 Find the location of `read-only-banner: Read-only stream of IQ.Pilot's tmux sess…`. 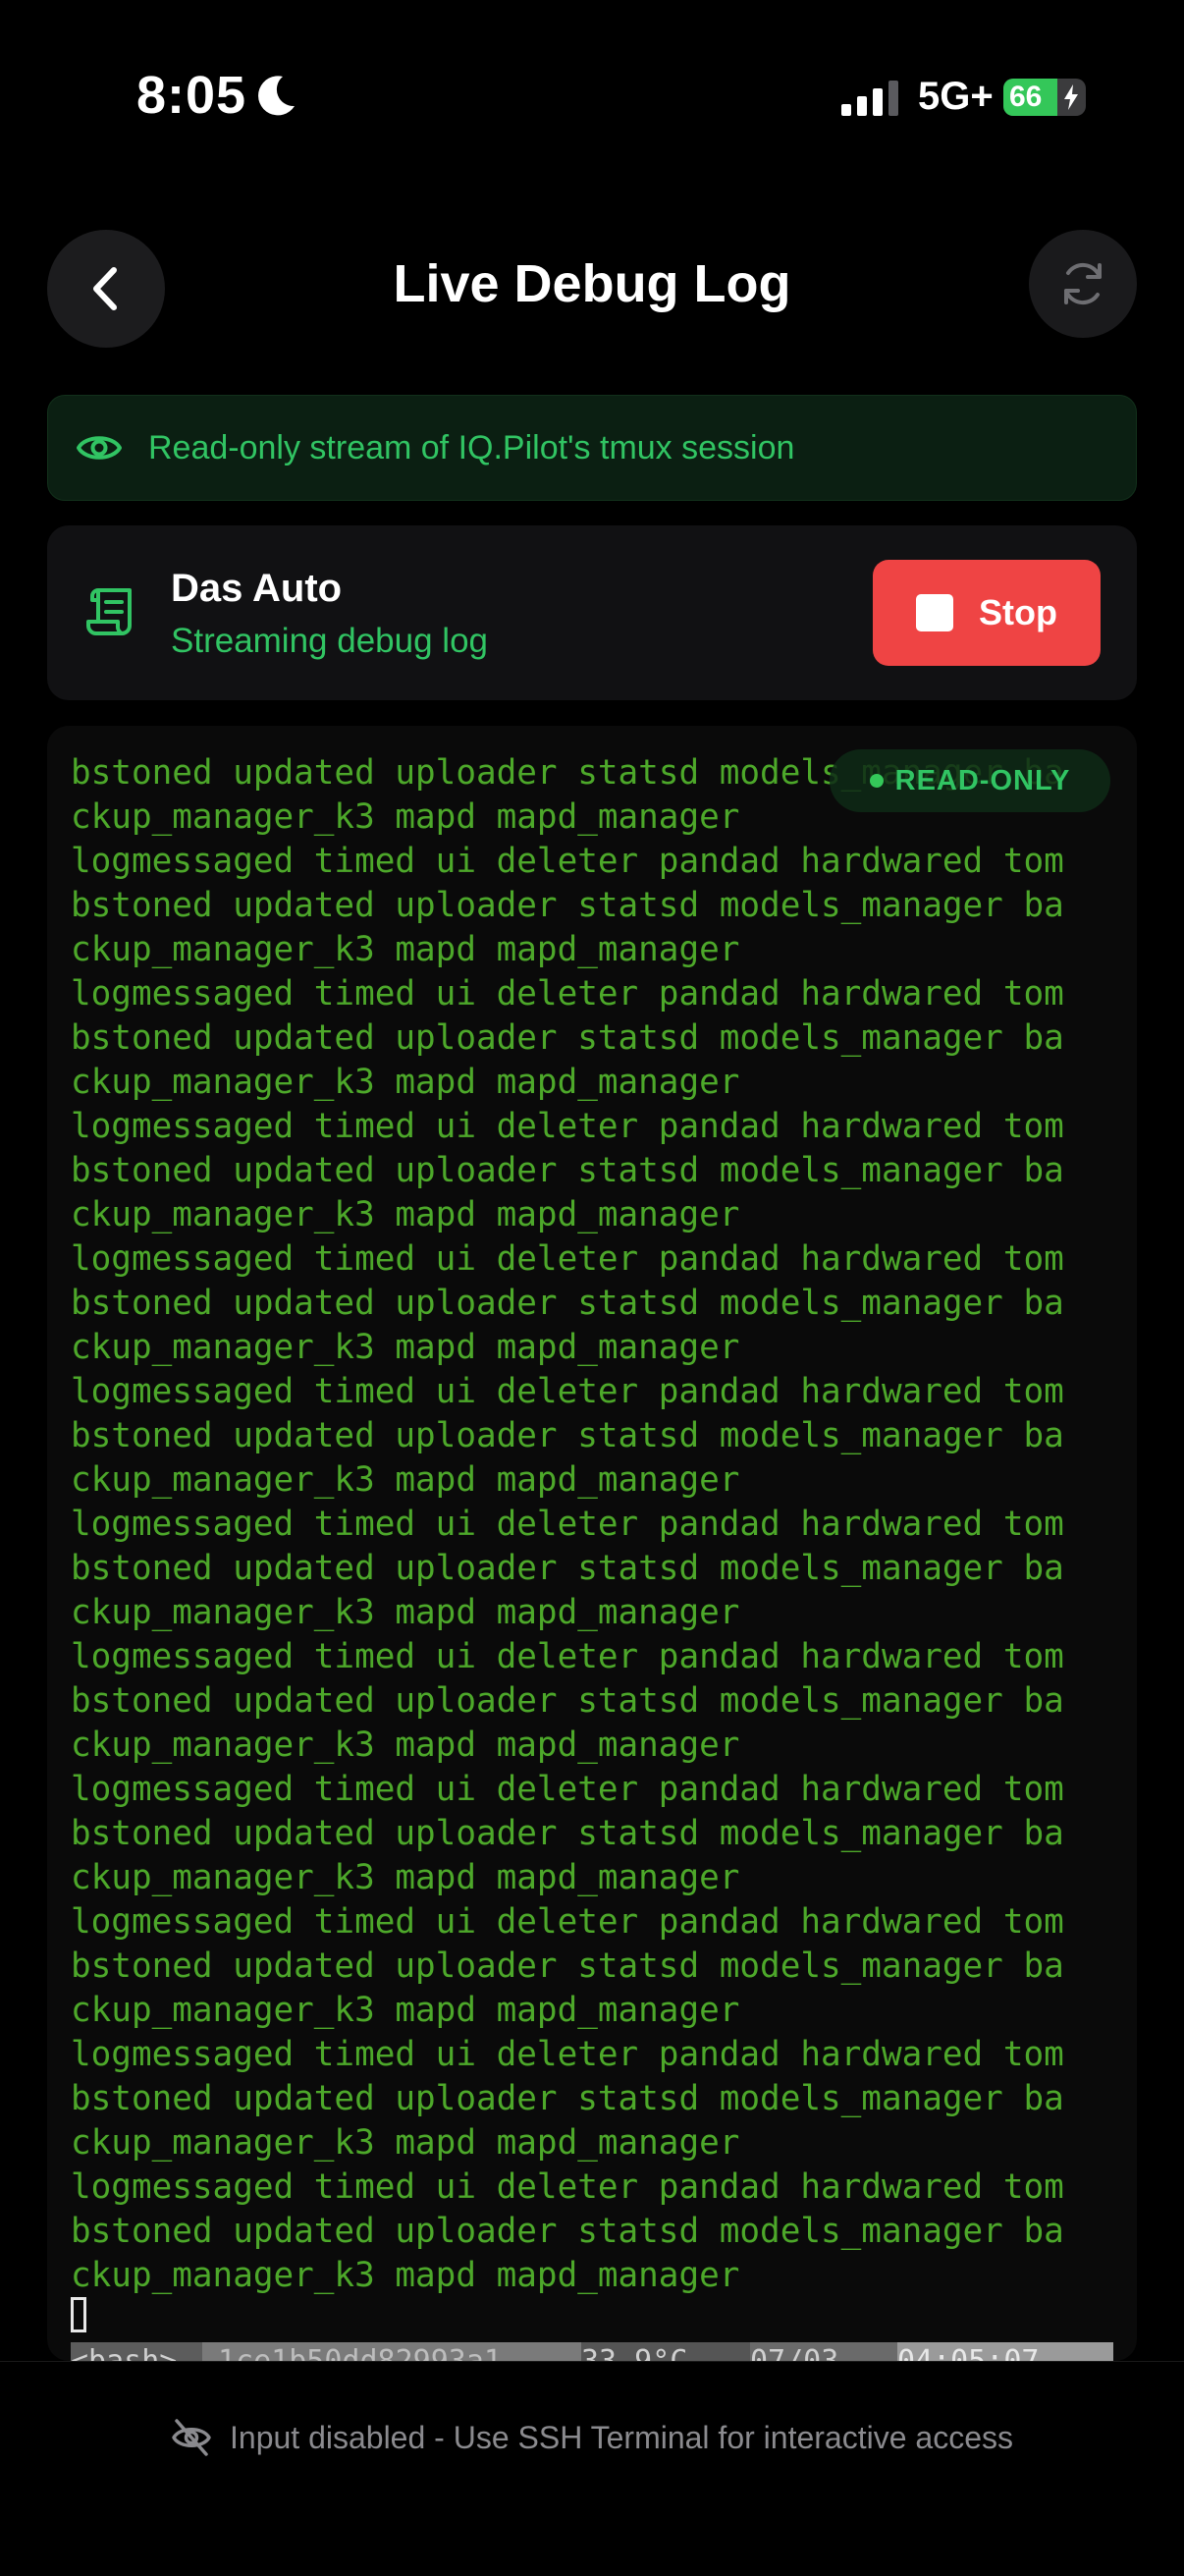

read-only-banner: Read-only stream of IQ.Pilot's tmux sess… is located at coordinates (592, 448).